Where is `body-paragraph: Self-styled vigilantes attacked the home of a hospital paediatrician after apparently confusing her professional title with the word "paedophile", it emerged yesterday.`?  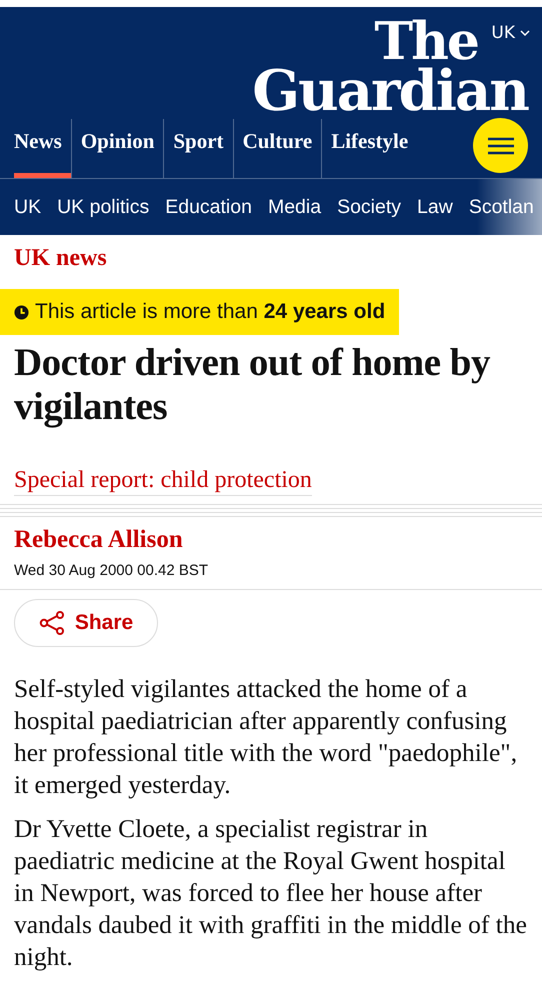
body-paragraph: Self-styled vigilantes attacked the home of a hospital paediatrician after apparently confusing her professional title with the word "paedophile", it emerged yesterday. is located at coordinates (266, 737).